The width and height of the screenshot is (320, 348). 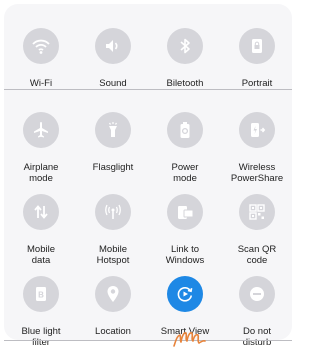 What do you see at coordinates (41, 46) in the screenshot?
I see `wifi-icon` at bounding box center [41, 46].